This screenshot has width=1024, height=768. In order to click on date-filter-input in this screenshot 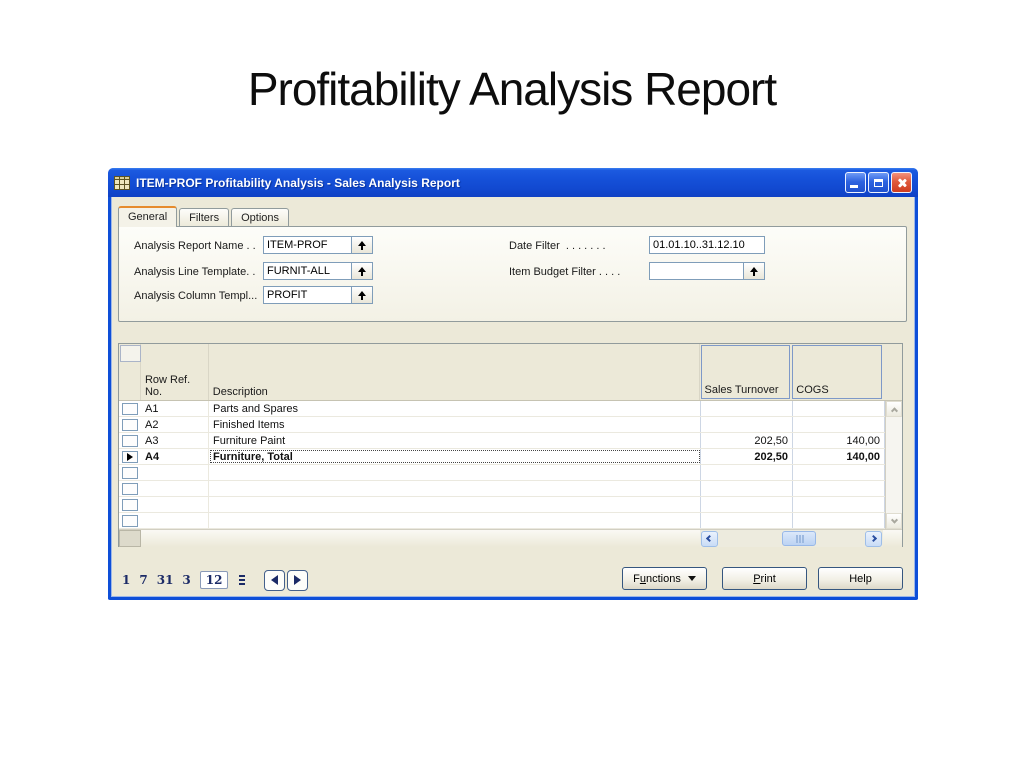, I will do `click(707, 245)`.